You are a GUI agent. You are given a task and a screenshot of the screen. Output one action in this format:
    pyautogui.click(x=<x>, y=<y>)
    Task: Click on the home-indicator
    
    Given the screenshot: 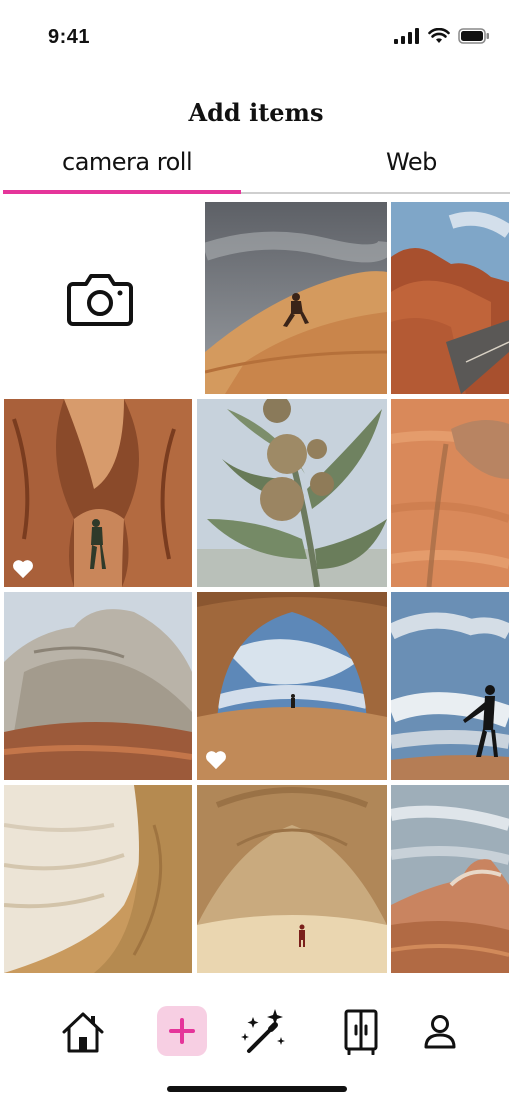 What is the action you would take?
    pyautogui.click(x=257, y=1089)
    